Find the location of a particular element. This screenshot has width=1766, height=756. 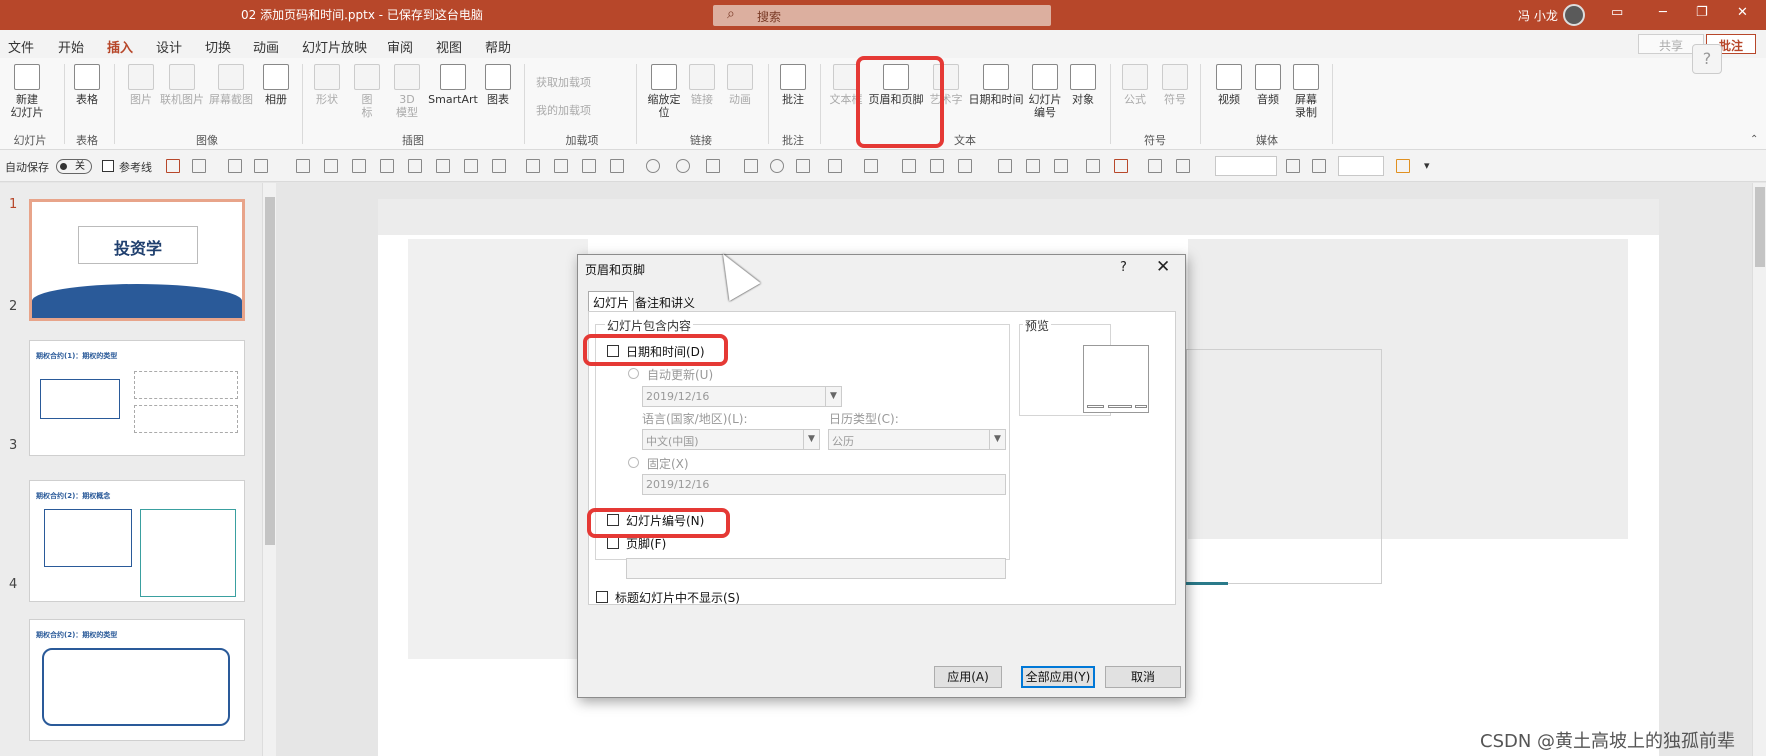

symbol-button: 符号 is located at coordinates (1175, 85).